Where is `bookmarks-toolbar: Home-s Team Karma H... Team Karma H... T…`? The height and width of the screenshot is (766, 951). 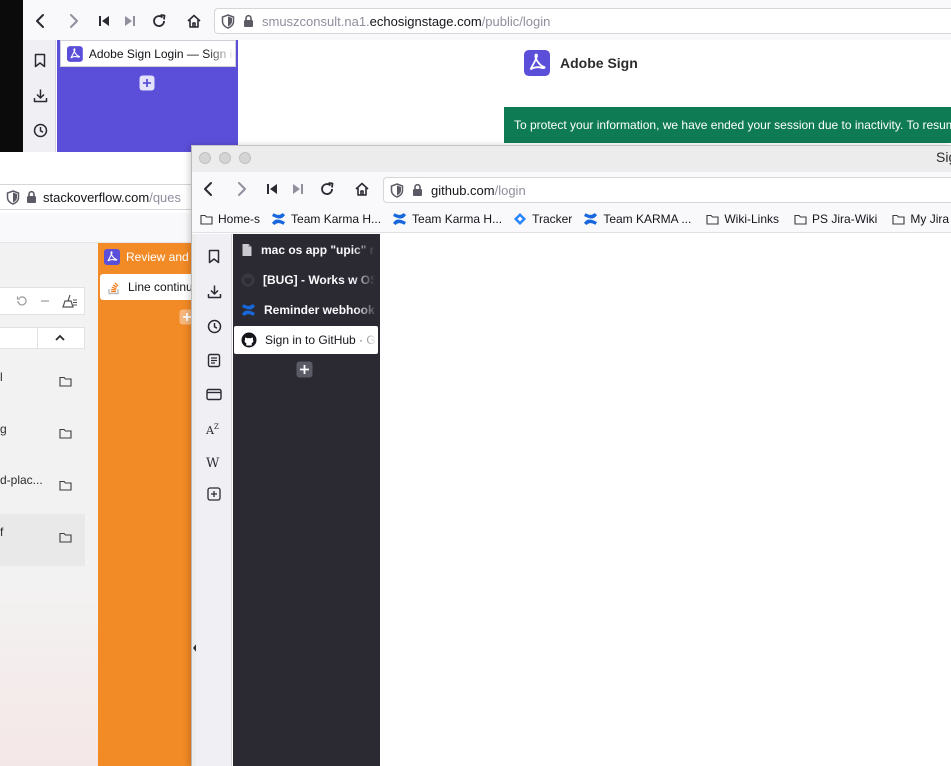
bookmarks-toolbar: Home-s Team Karma H... Team Karma H... T… is located at coordinates (571, 219).